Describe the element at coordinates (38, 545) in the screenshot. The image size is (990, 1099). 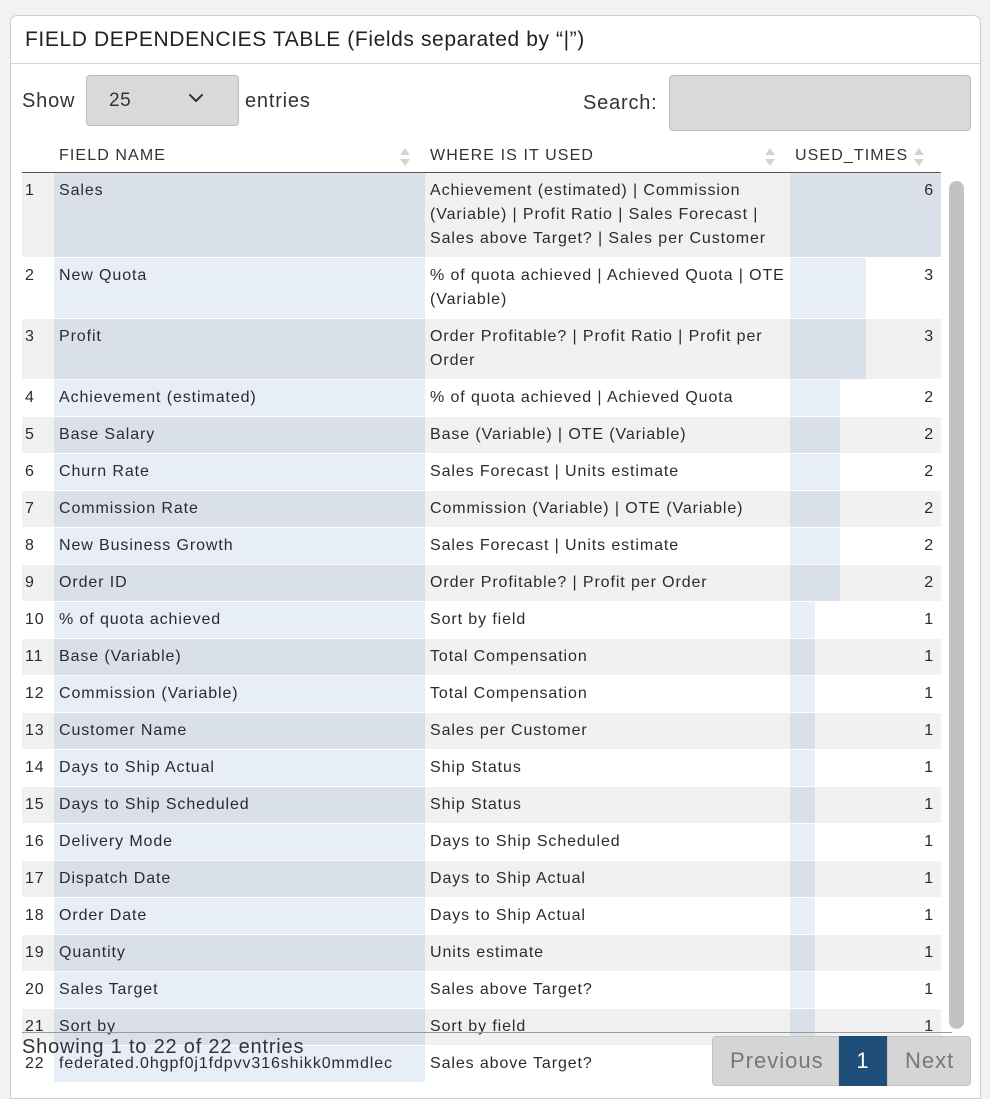
I see `row-index: 8` at that location.